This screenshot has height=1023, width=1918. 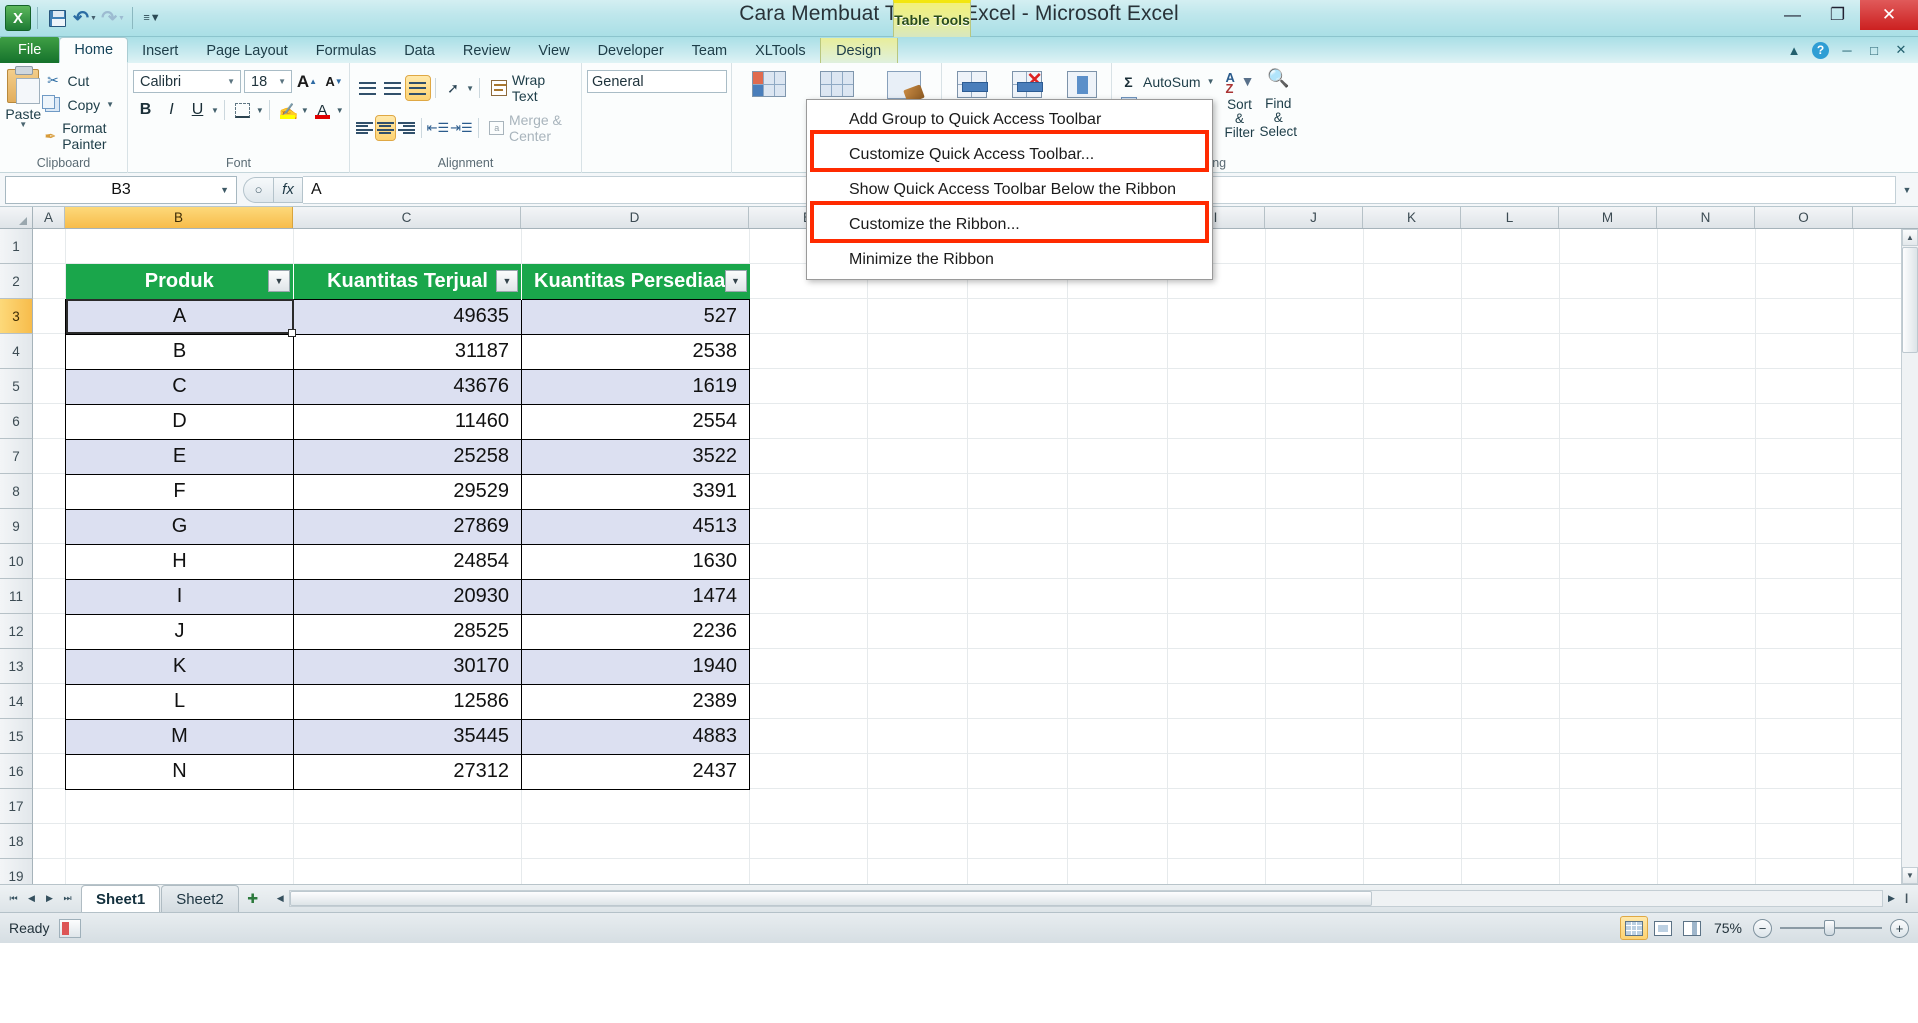 I want to click on previous-sheet-icon: ◀, so click(x=31, y=899).